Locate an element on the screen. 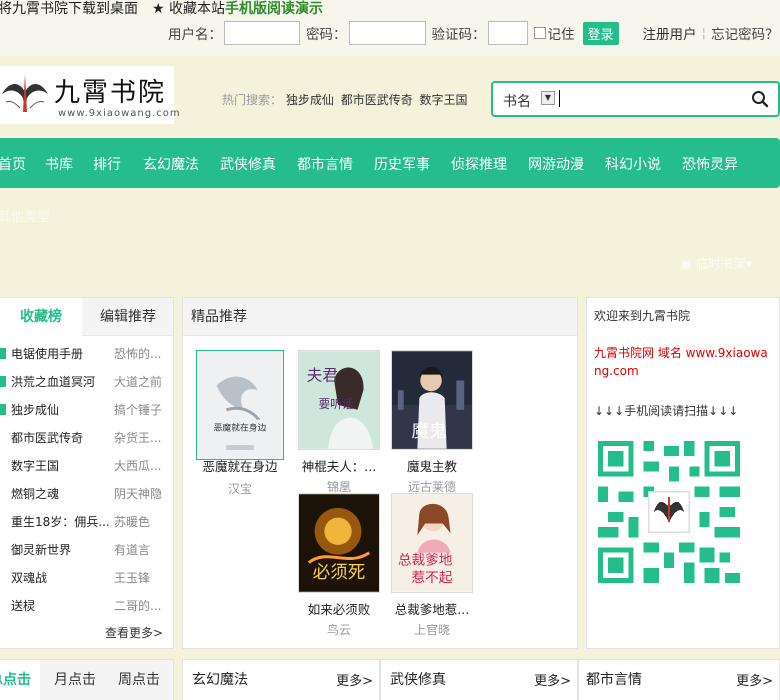  nav-item-ranking: 排行 is located at coordinates (107, 164).